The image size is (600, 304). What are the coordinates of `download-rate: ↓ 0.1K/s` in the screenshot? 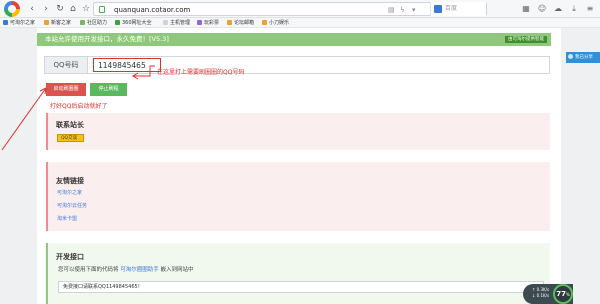 It's located at (541, 295).